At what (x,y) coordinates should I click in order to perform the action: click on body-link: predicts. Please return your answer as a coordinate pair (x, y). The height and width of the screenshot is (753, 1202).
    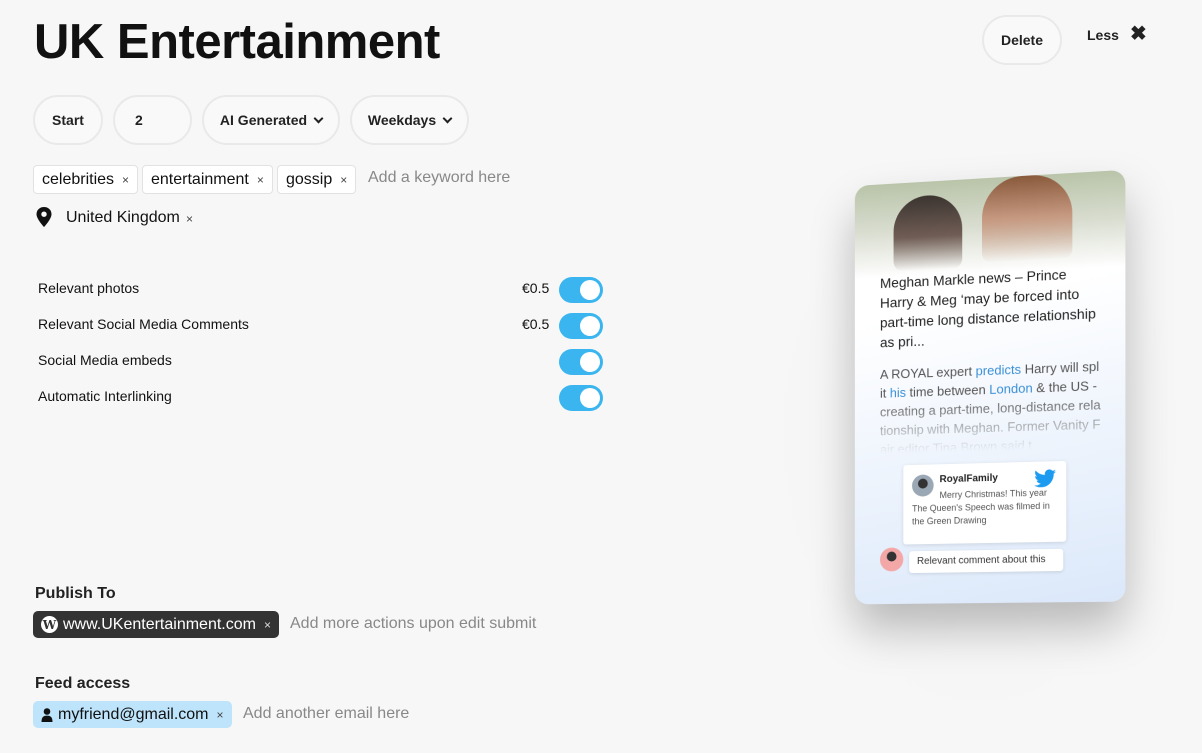
    Looking at the image, I should click on (998, 370).